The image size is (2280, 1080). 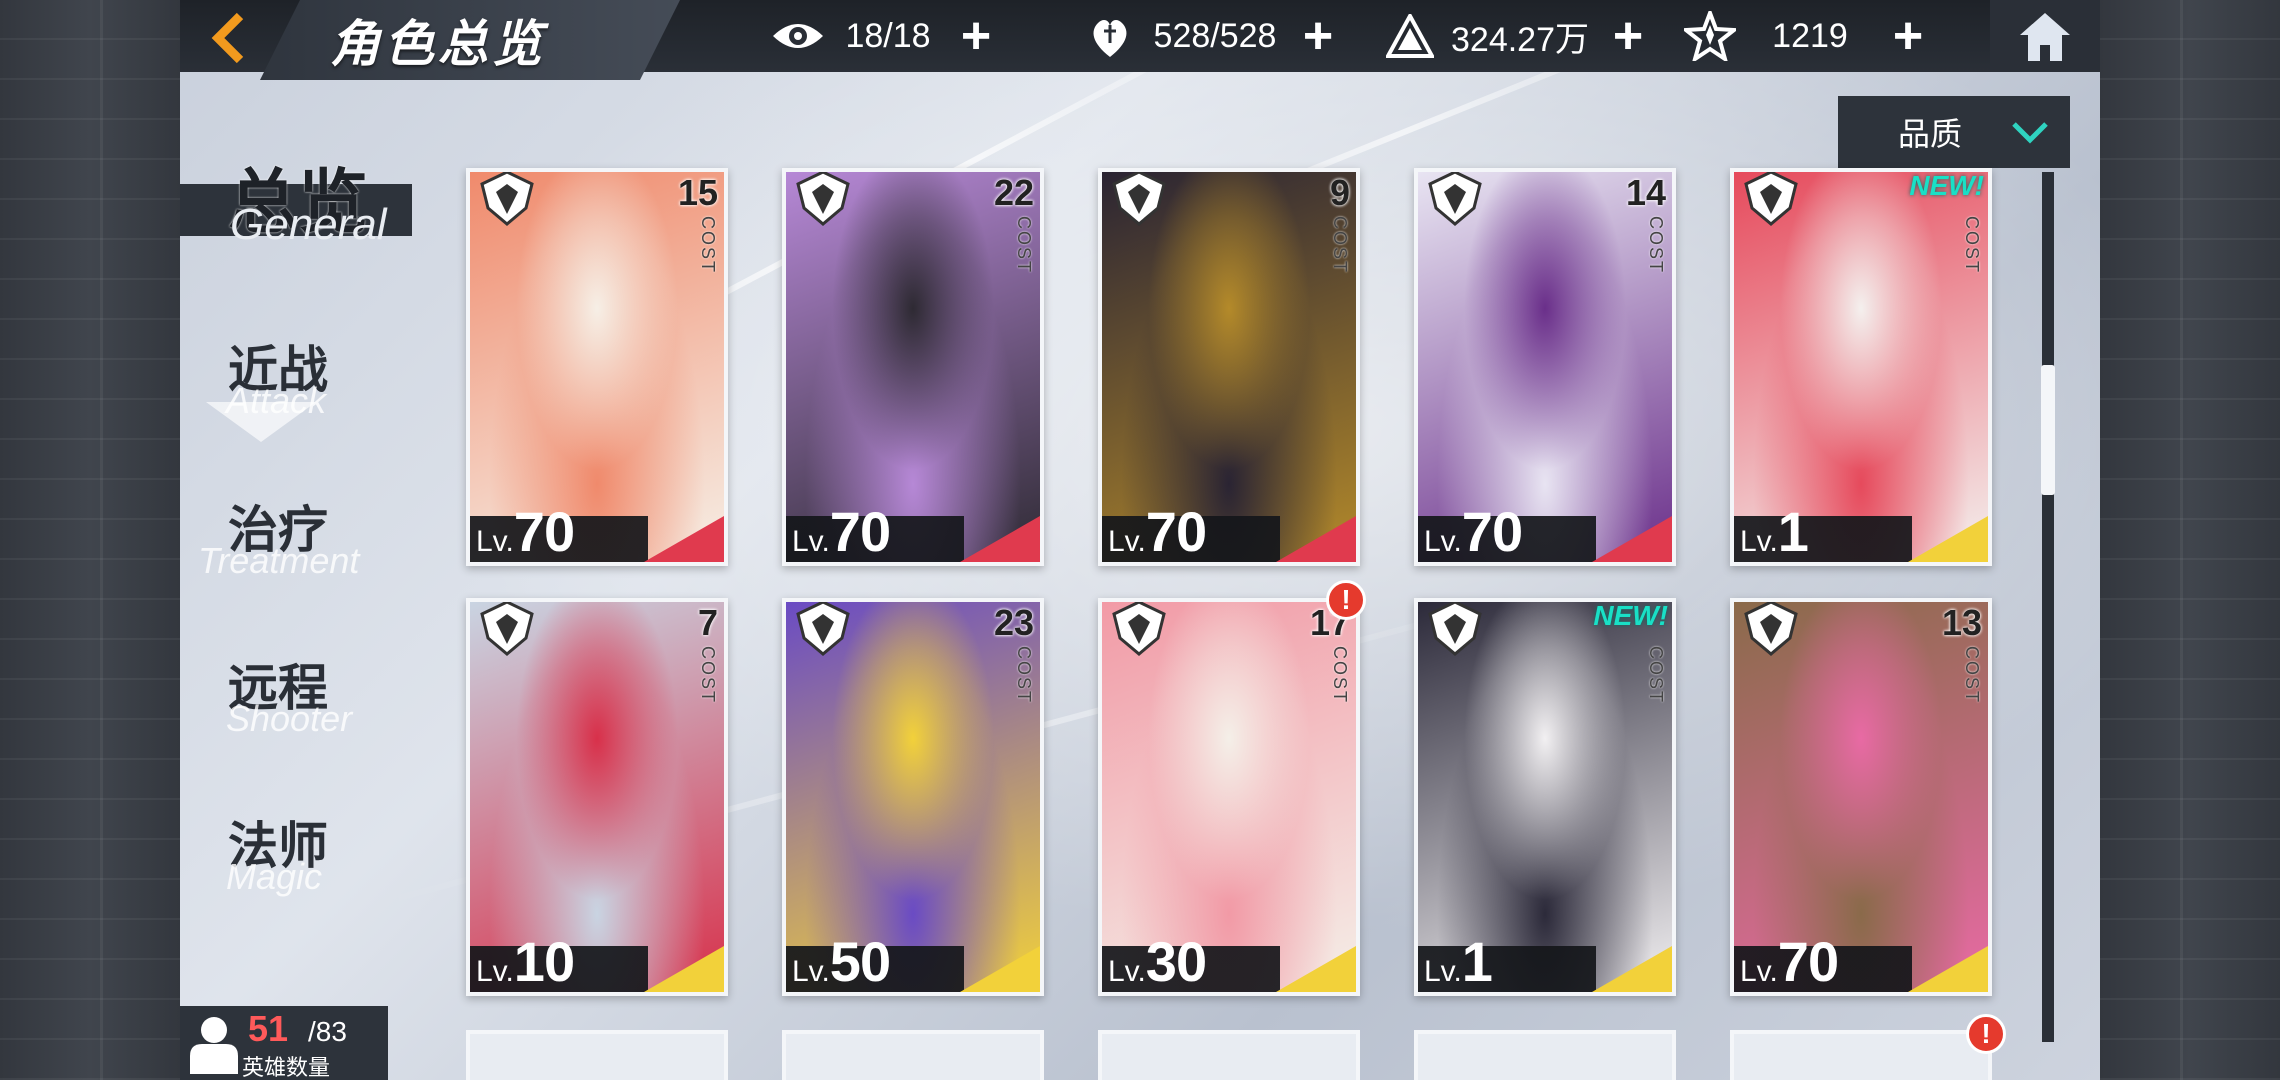 I want to click on hero-avatar-icon, so click(x=214, y=1044).